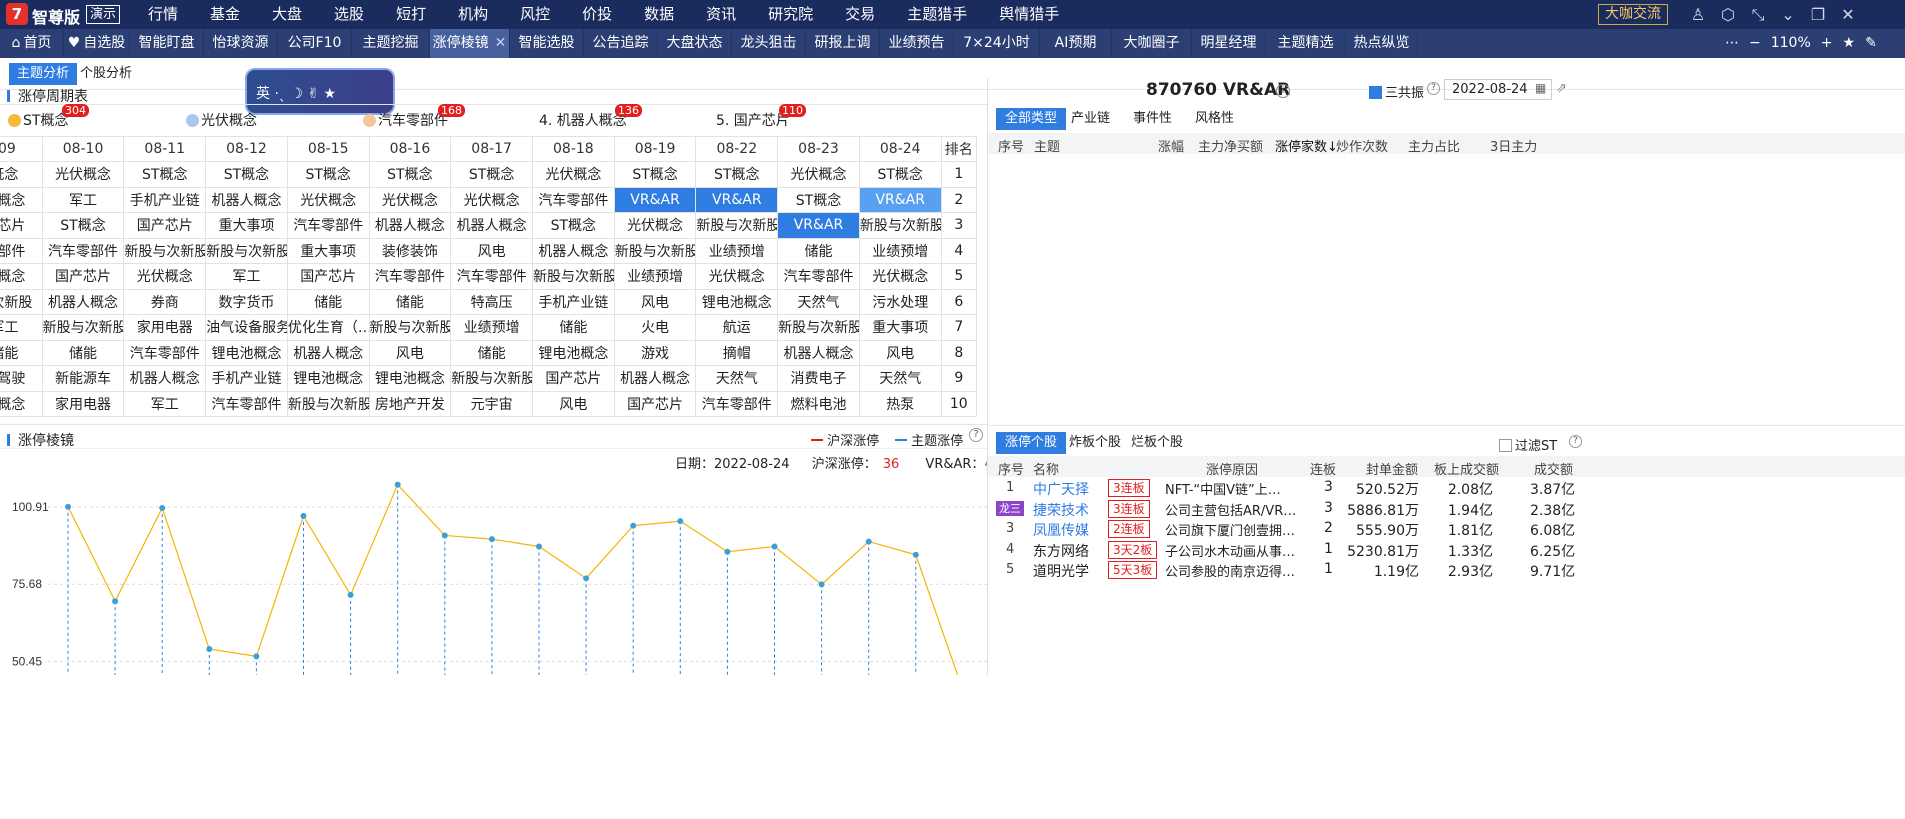 The image size is (1905, 819). Describe the element at coordinates (1029, 14) in the screenshot. I see `menu-item: 舆情猎手` at that location.